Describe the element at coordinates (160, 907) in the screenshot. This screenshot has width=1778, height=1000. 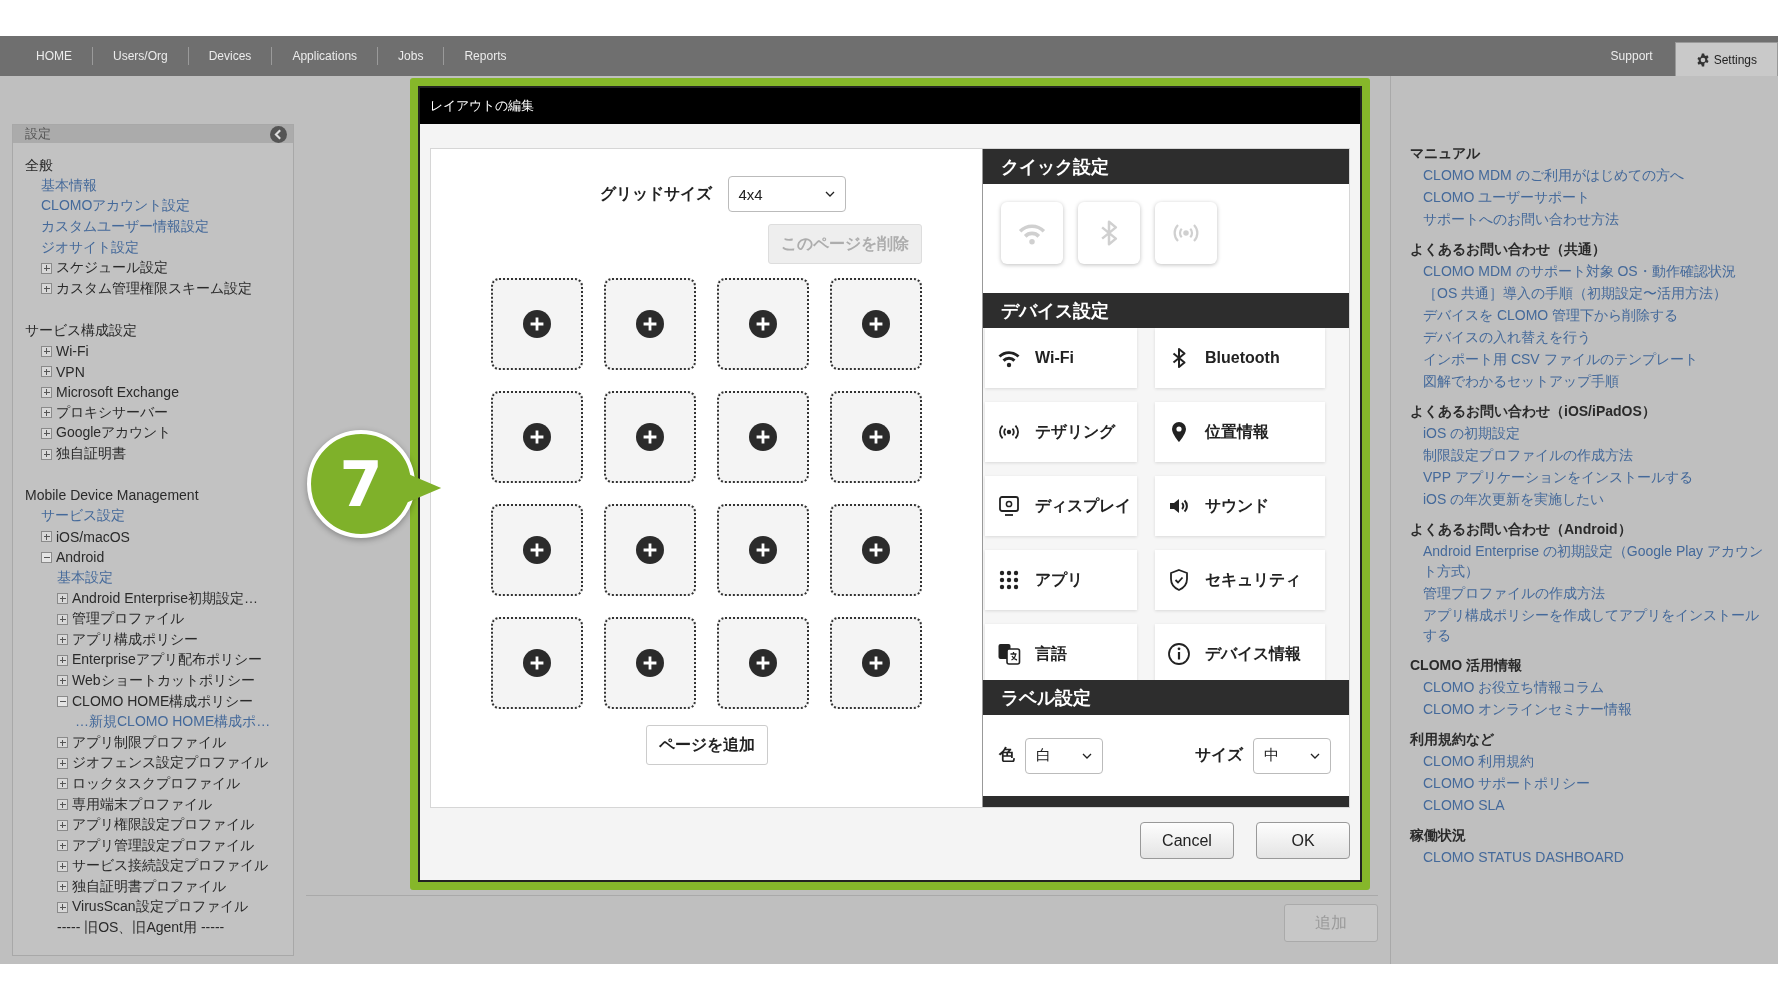
I see `sidebar-item: VirusScan設定プロファイル` at that location.